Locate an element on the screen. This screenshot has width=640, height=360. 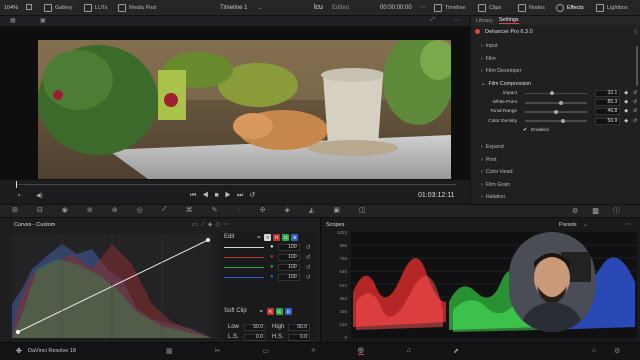
enabled-checkbox: ✔ Enabled is located at coordinates (580, 130).